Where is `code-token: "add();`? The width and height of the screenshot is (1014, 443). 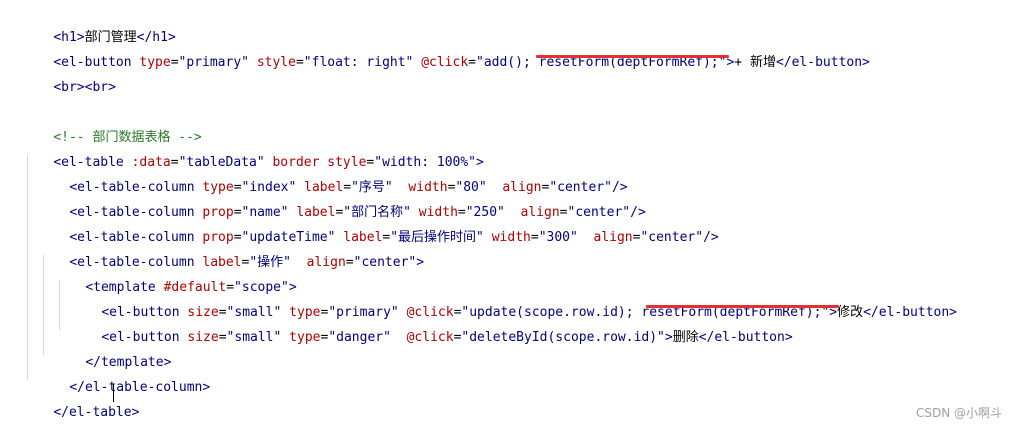 code-token: "add(); is located at coordinates (507, 62).